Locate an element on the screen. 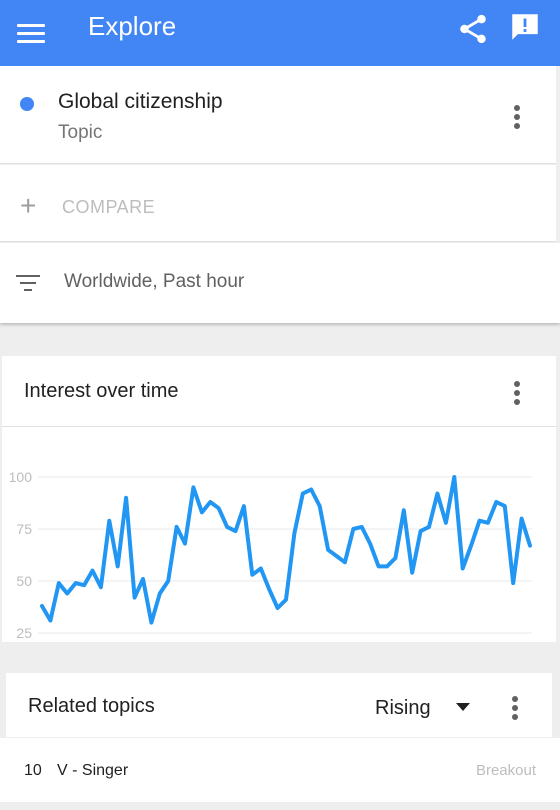 Image resolution: width=560 pixels, height=810 pixels. list-item: 10 V - Singer Breakout is located at coordinates (280, 770).